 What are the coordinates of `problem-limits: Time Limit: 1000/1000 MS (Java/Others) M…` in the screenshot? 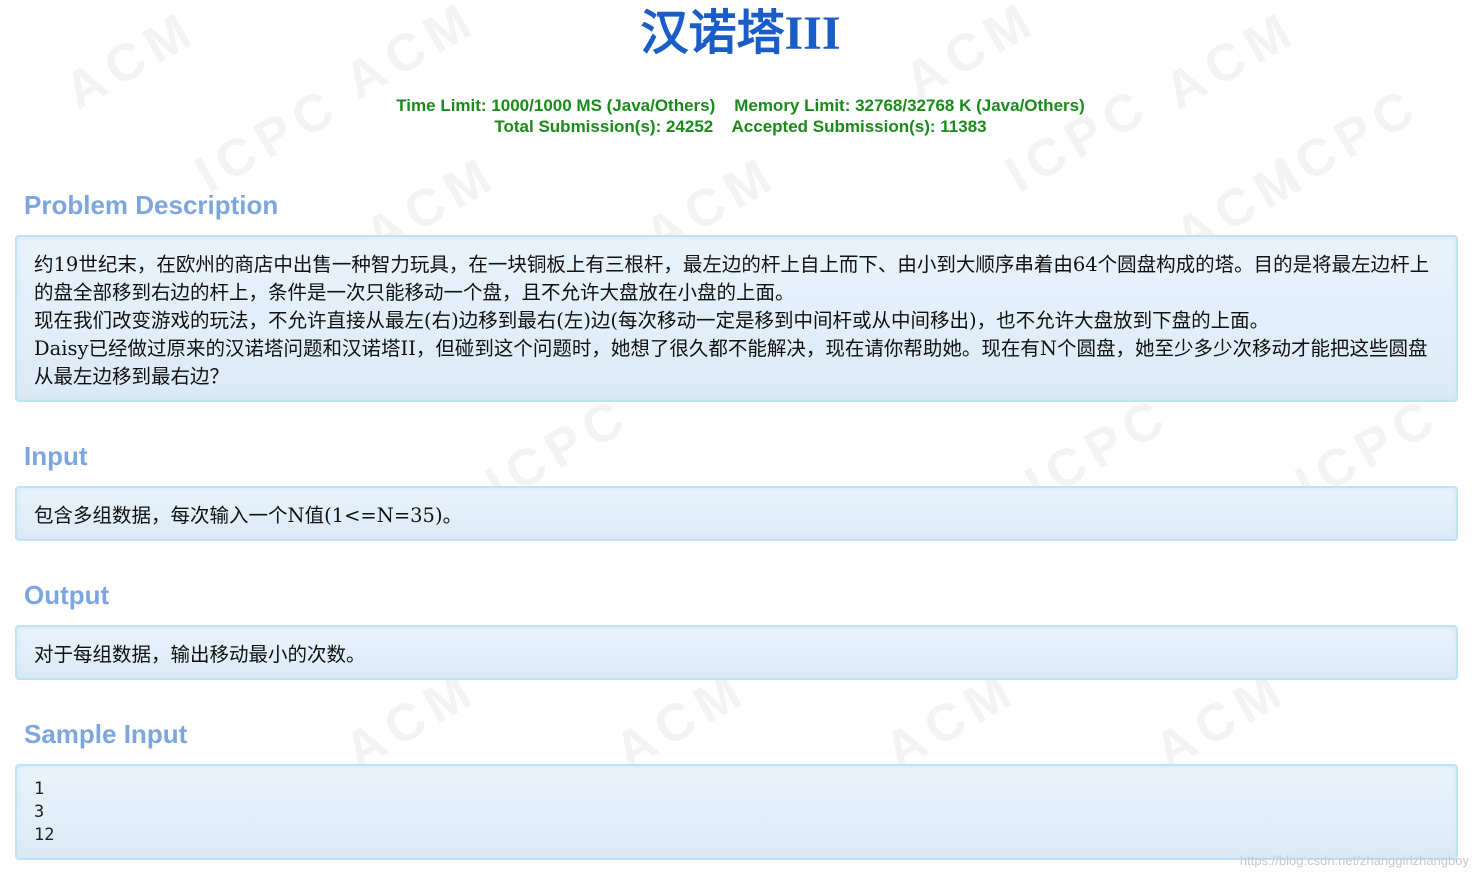 It's located at (740, 116).